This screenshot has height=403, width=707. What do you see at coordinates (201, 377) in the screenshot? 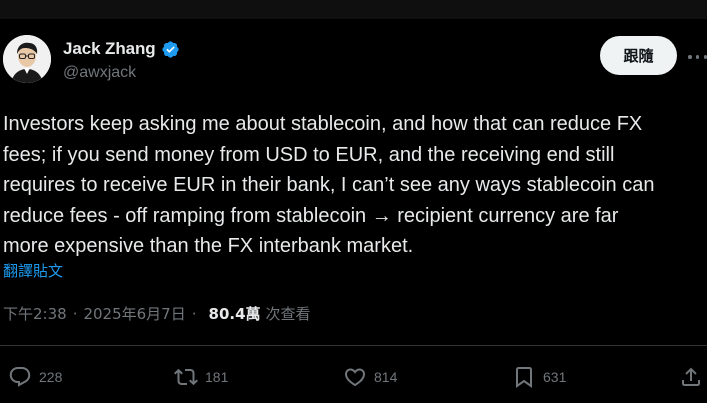
I see `retweet-button: 181` at bounding box center [201, 377].